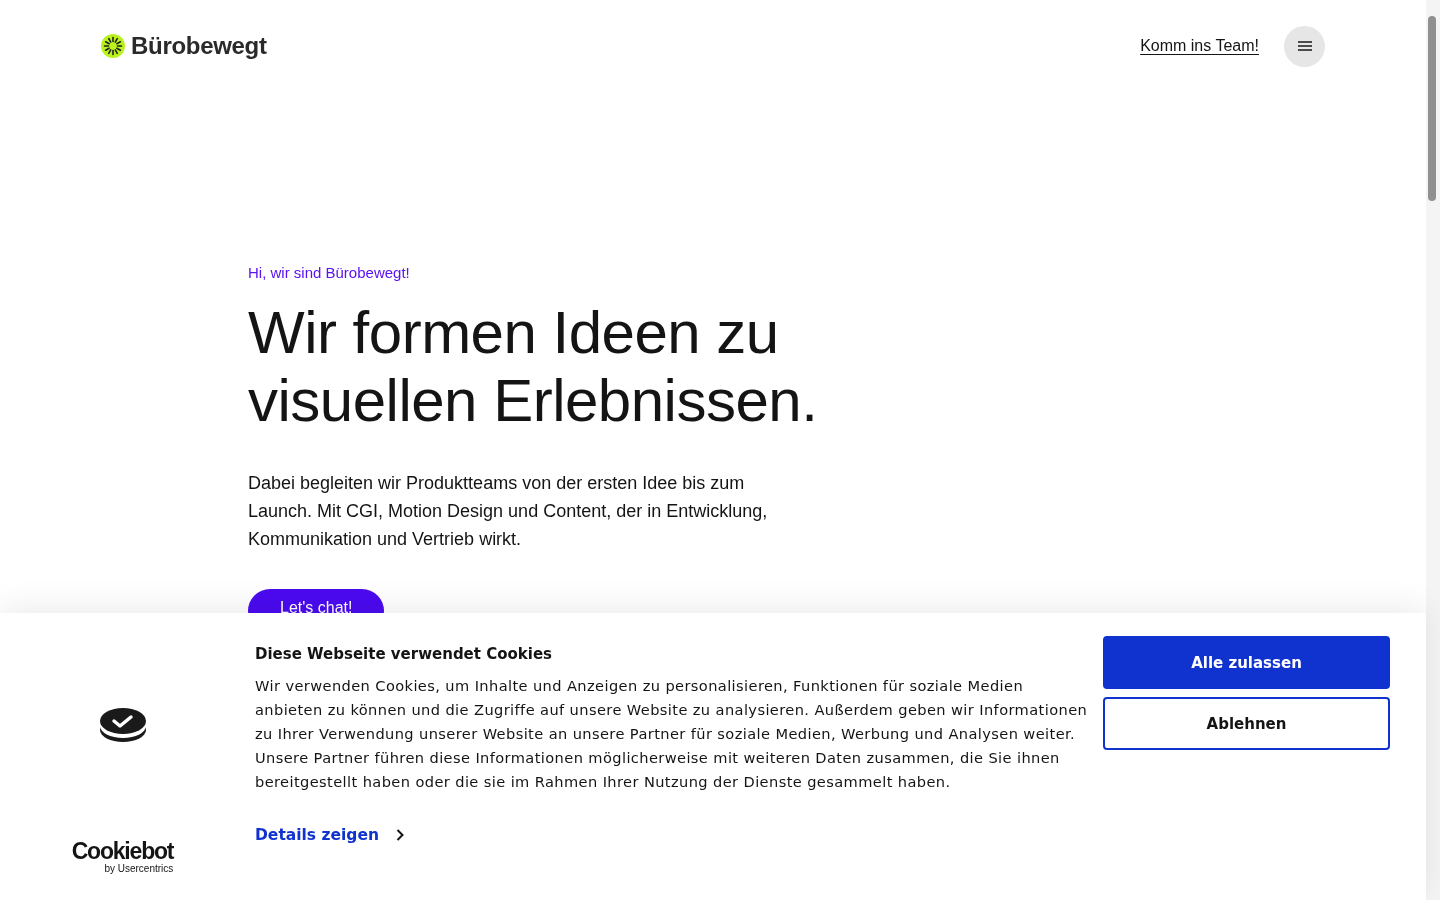  Describe the element at coordinates (199, 46) in the screenshot. I see `logo-text: Bürobewegt` at that location.